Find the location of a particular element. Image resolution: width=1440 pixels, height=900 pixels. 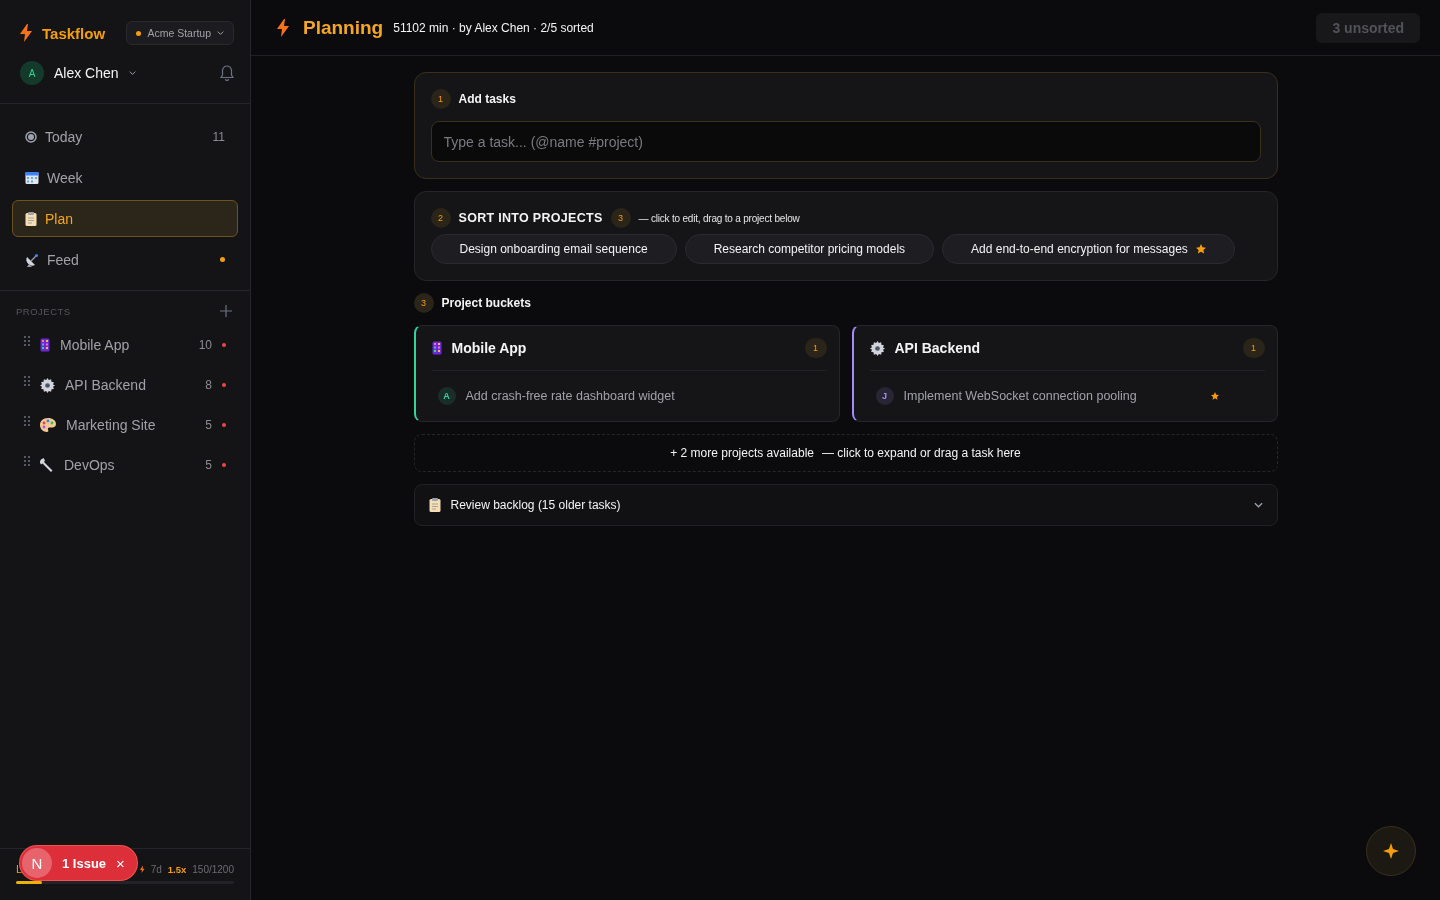

nav-item: Today 11 is located at coordinates (125, 136).